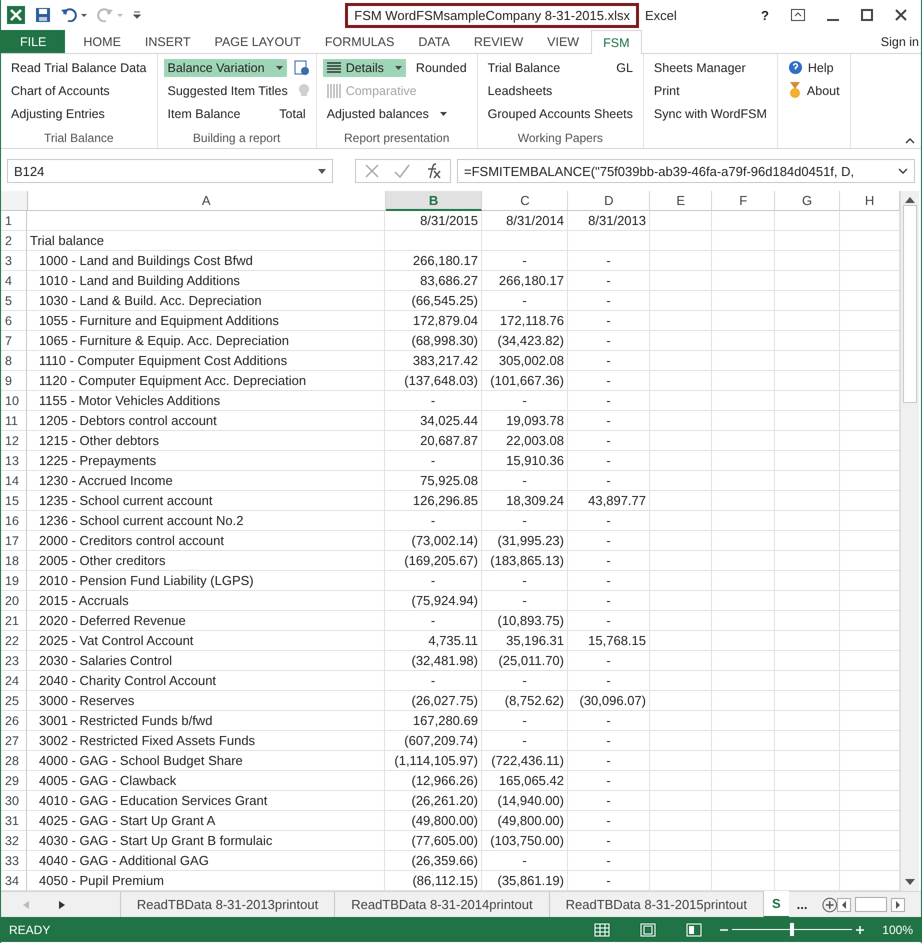 This screenshot has height=943, width=922. Describe the element at coordinates (14, 681) in the screenshot. I see `row-number: 24` at that location.